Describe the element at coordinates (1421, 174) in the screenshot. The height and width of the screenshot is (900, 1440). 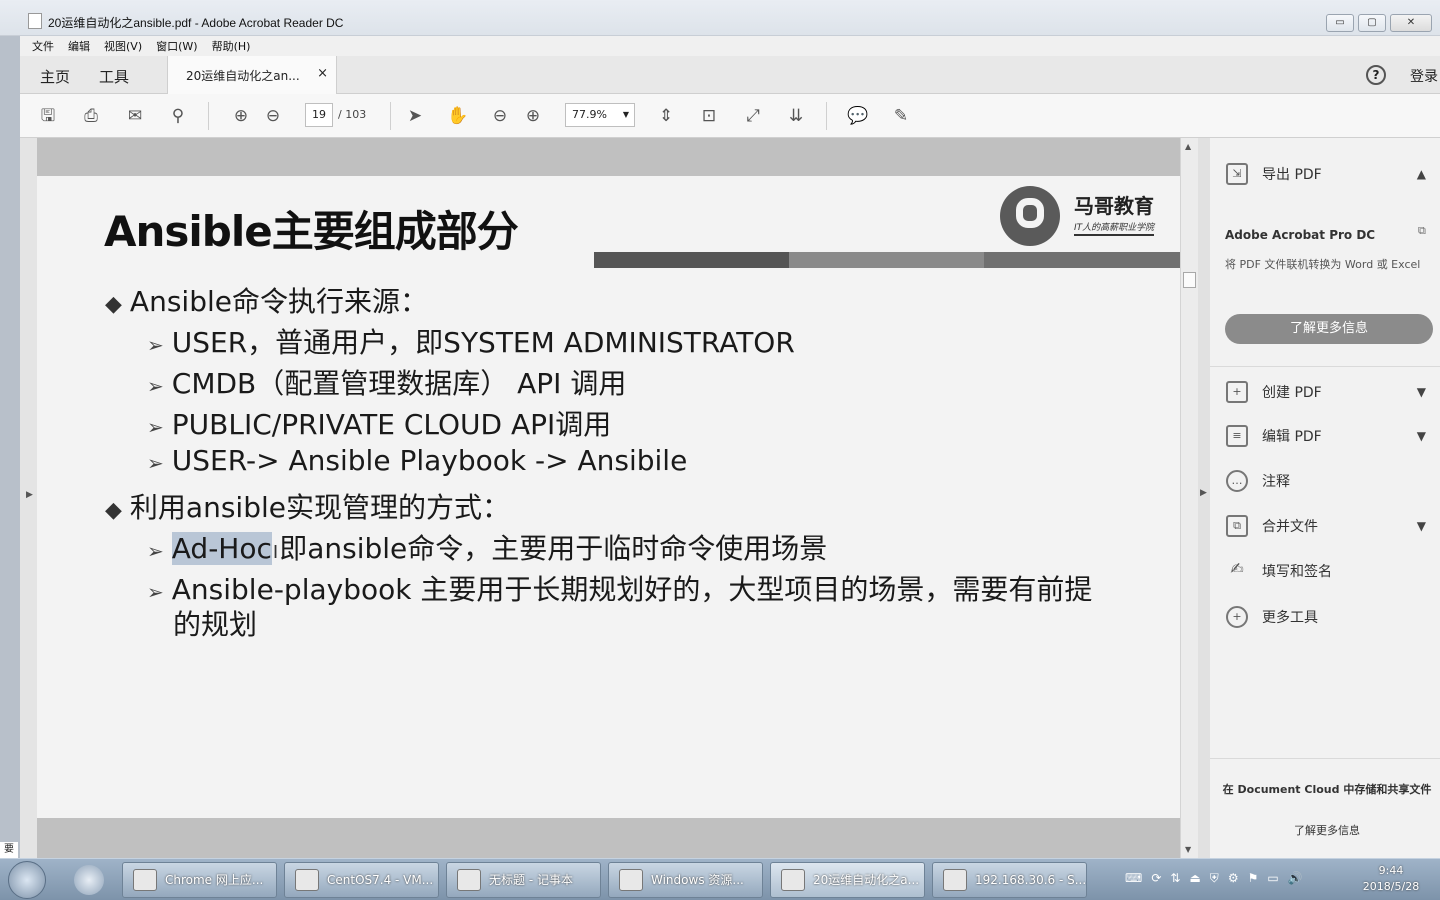
I see `chevron-up-icon: ▲` at that location.